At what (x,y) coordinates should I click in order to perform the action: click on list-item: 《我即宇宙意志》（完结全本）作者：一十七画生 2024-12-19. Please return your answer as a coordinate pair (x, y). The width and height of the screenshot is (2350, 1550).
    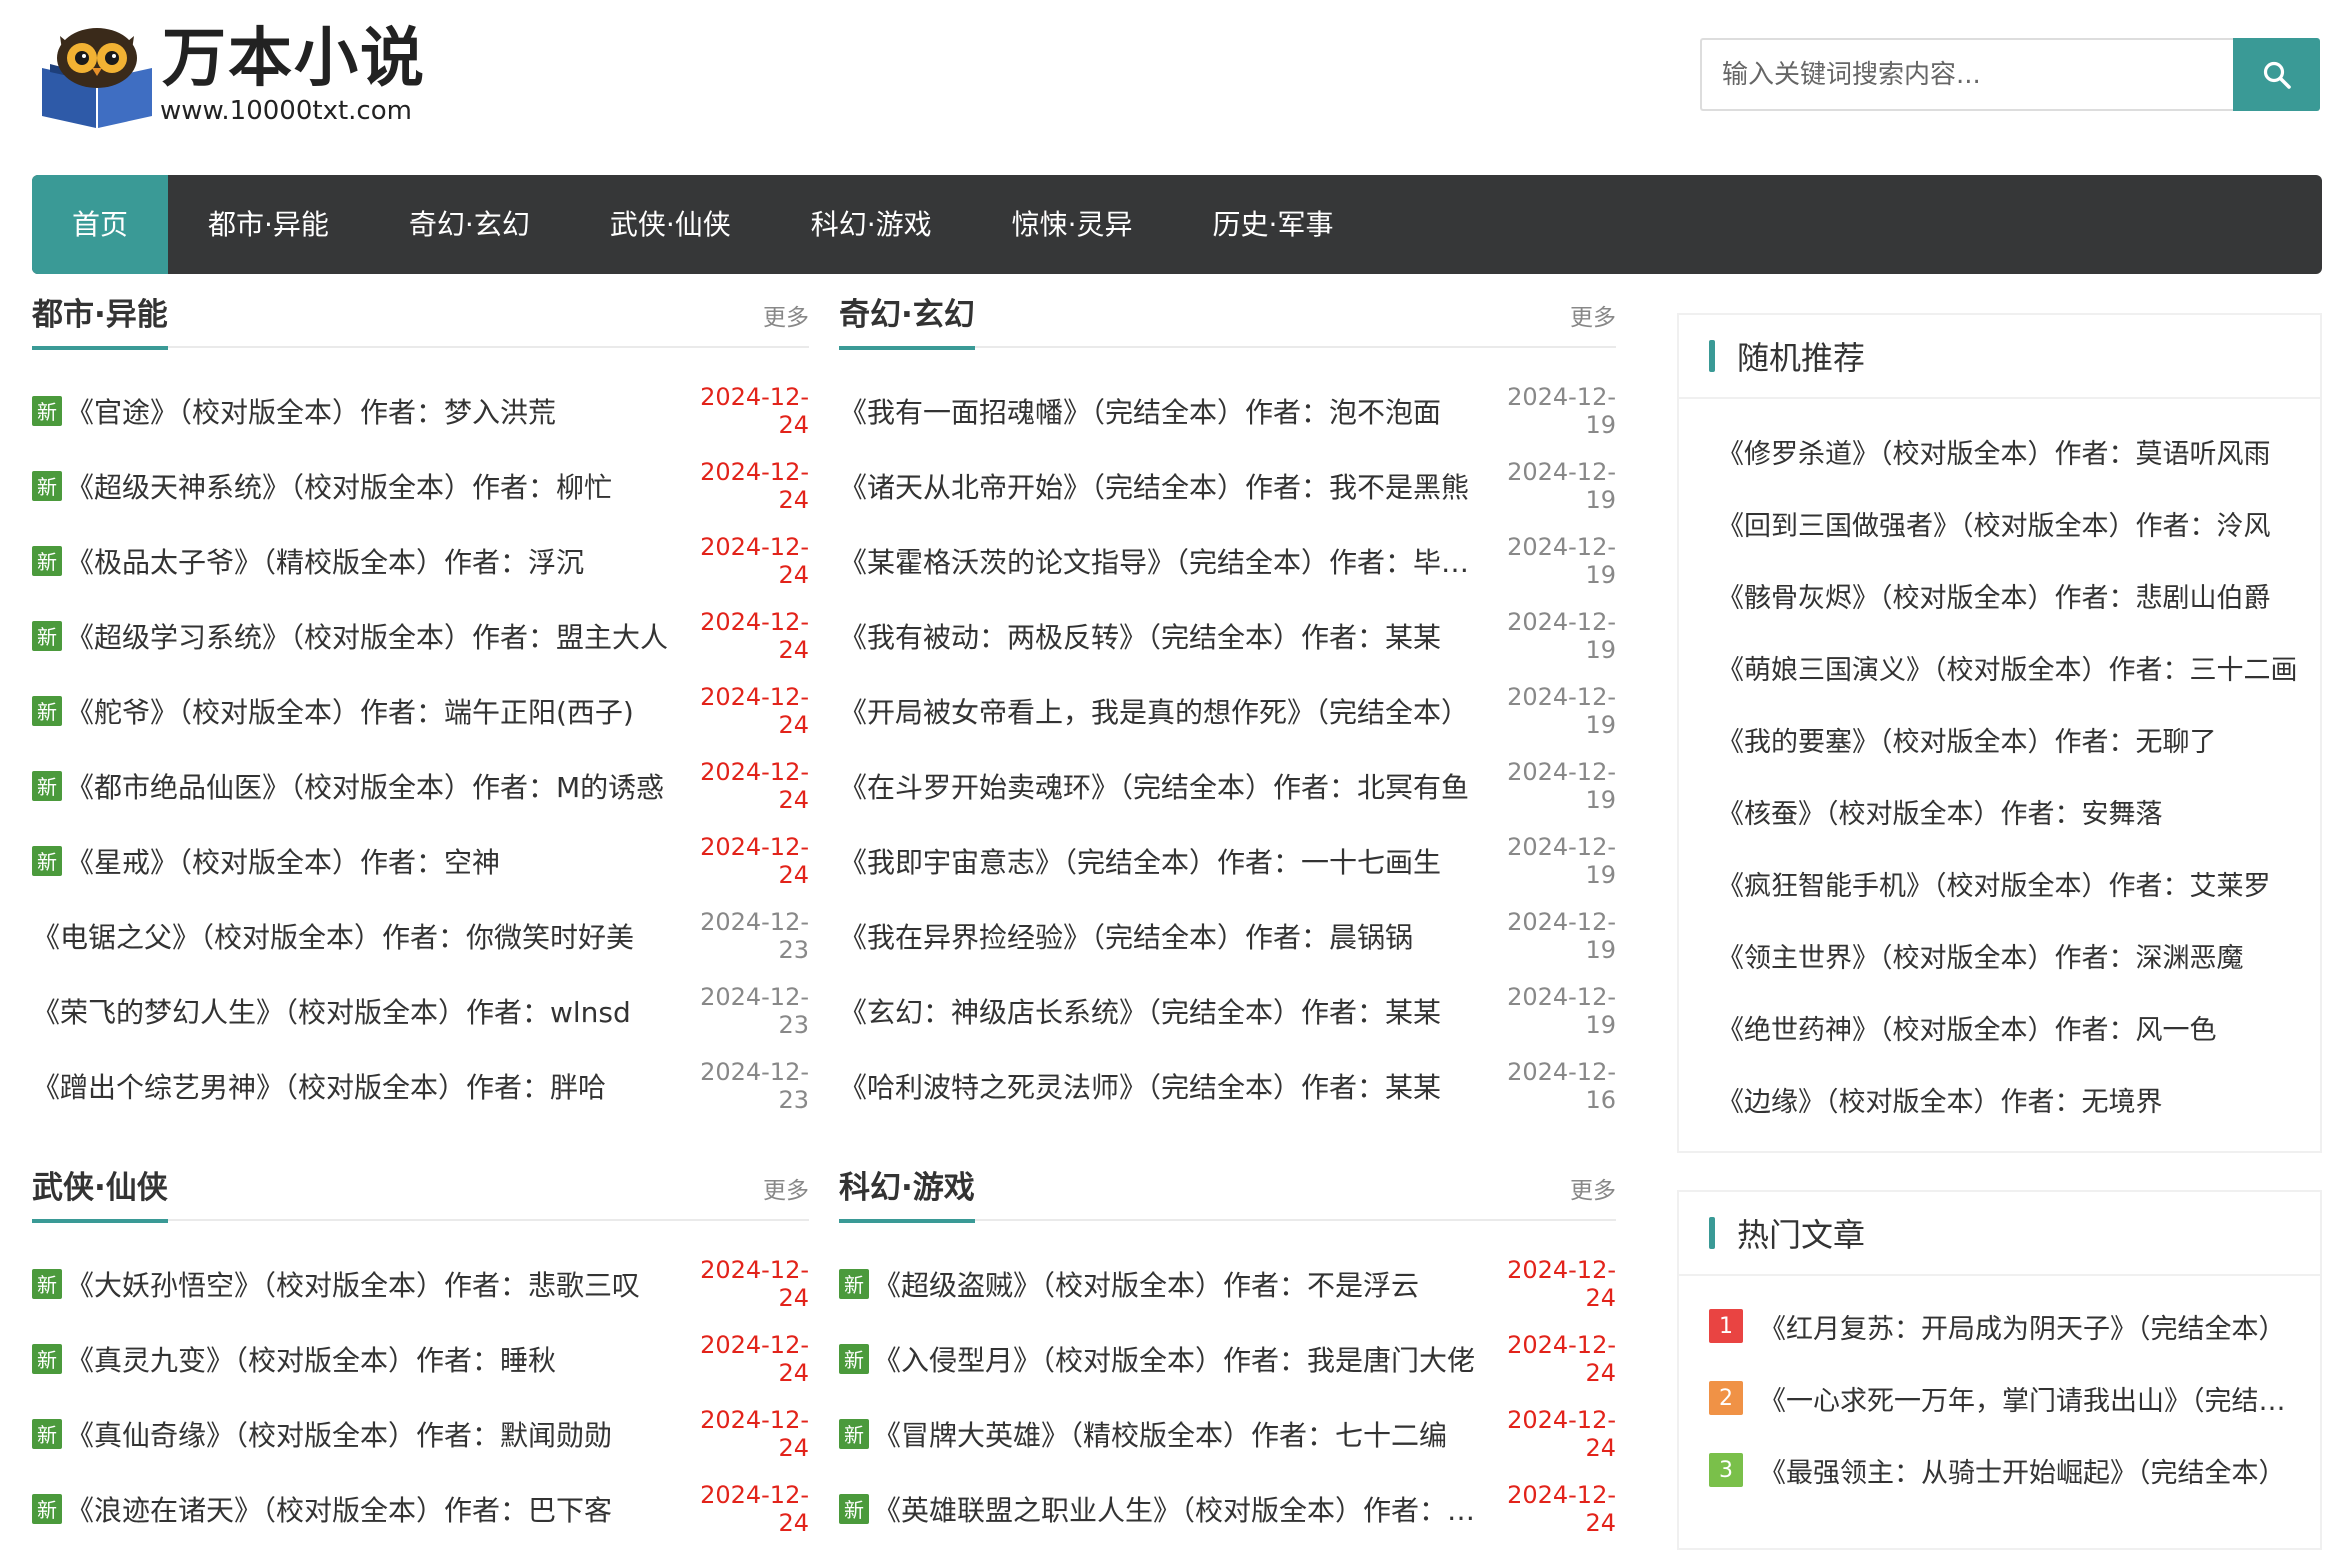
    Looking at the image, I should click on (1227, 860).